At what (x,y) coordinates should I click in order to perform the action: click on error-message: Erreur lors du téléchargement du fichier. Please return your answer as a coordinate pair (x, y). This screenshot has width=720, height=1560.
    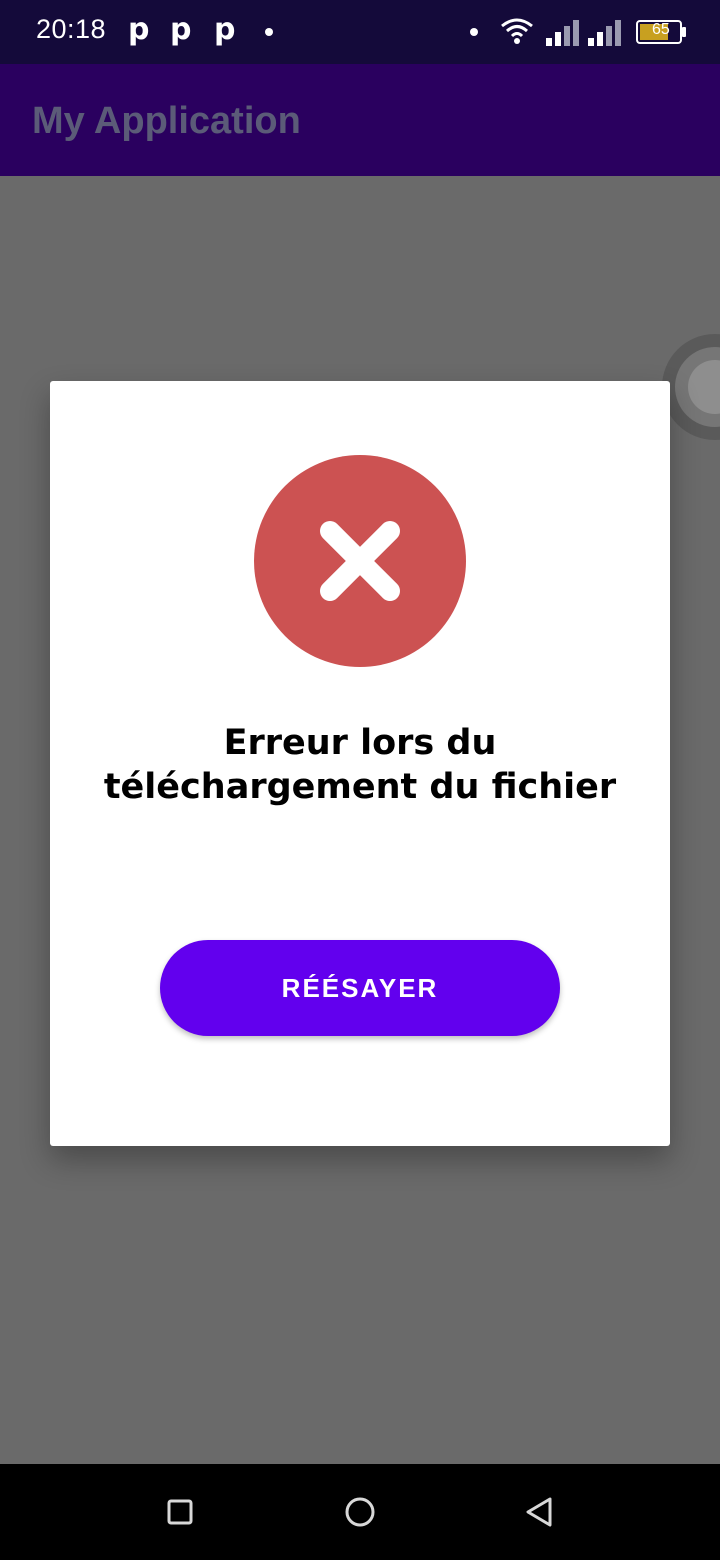
    Looking at the image, I should click on (360, 765).